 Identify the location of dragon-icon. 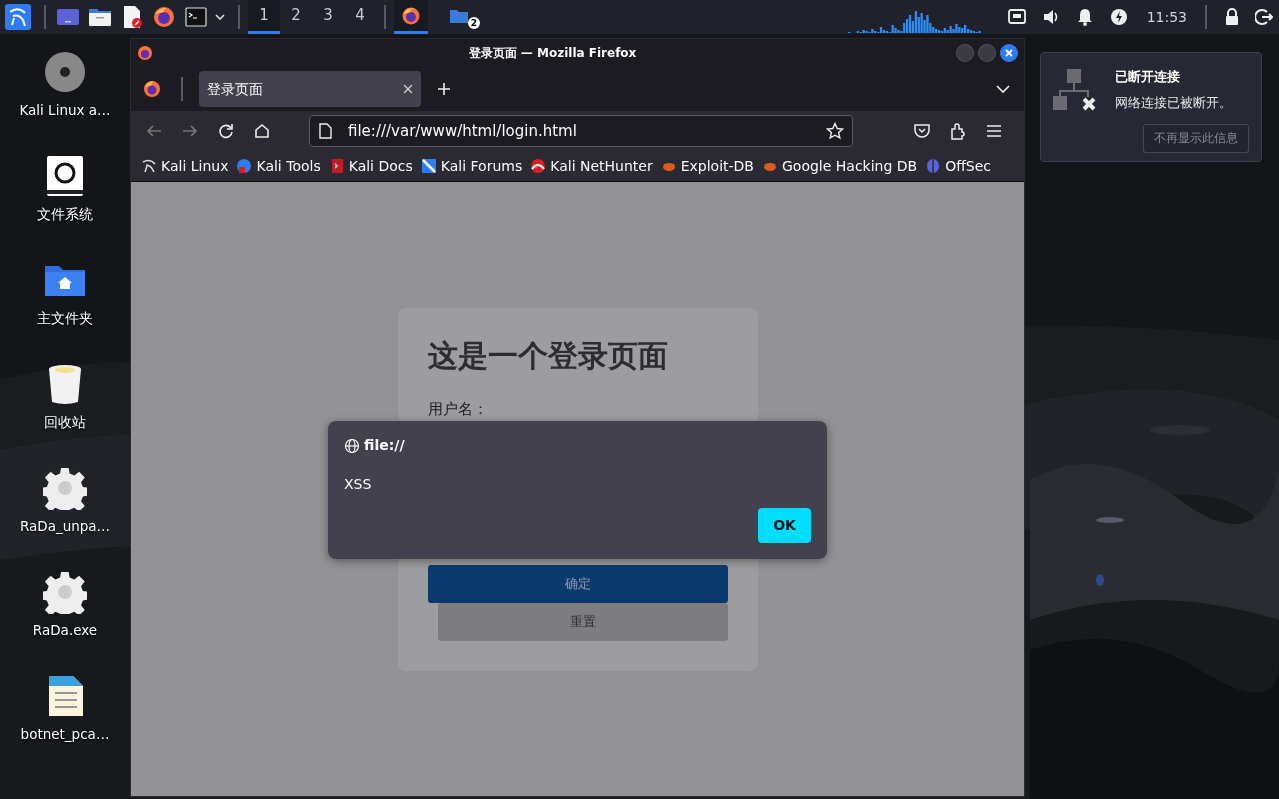
(149, 166).